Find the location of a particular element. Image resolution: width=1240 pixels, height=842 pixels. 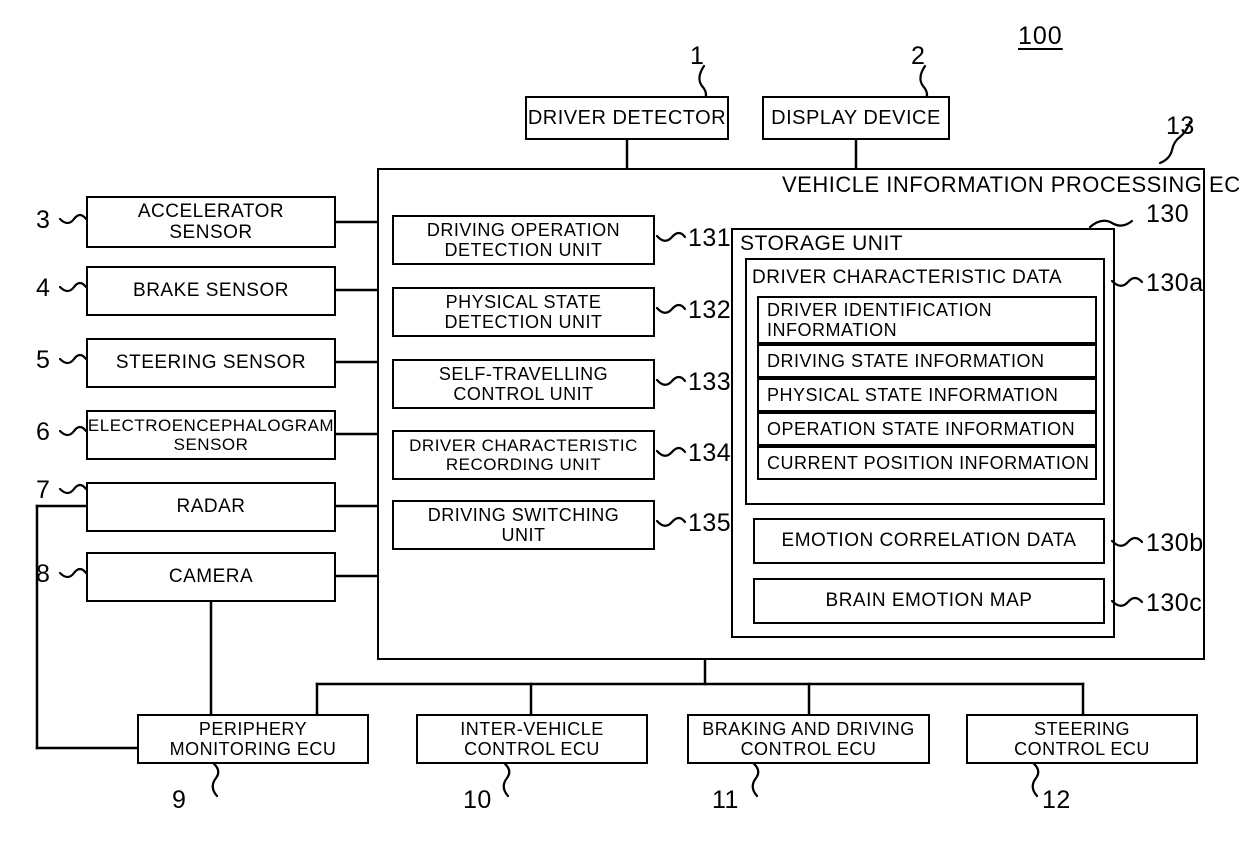

box-operation-state-information: OPERATION STATE INFORMATION is located at coordinates (927, 429).